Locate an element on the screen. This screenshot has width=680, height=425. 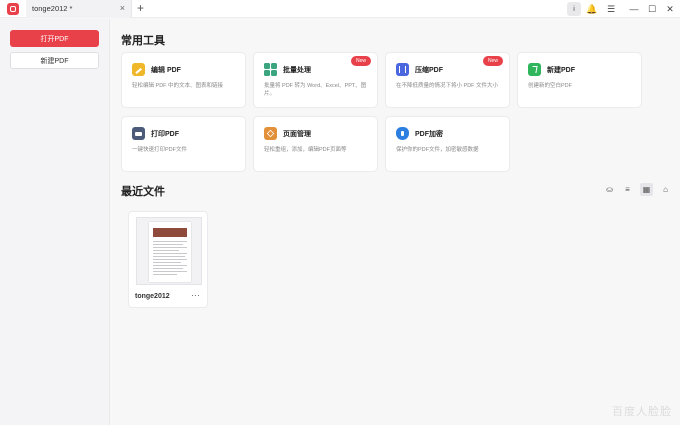
more-options-icon: ··· is located at coordinates (195, 295).